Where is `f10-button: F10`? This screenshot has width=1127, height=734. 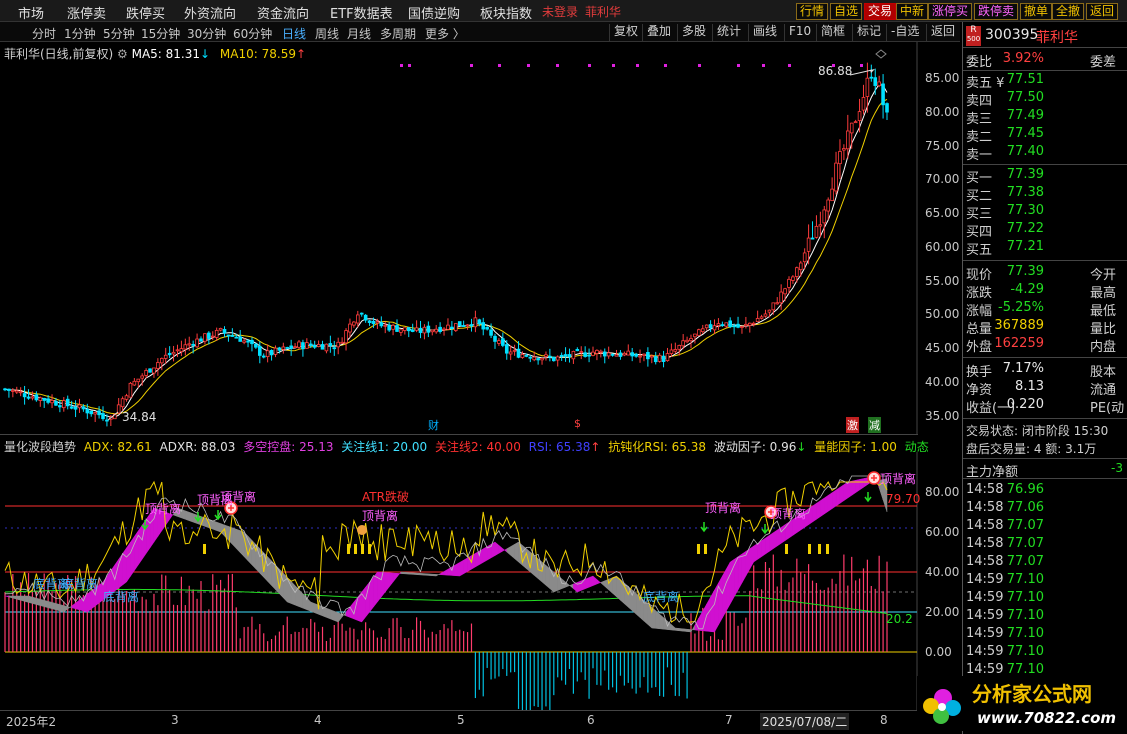 f10-button: F10 is located at coordinates (799, 32).